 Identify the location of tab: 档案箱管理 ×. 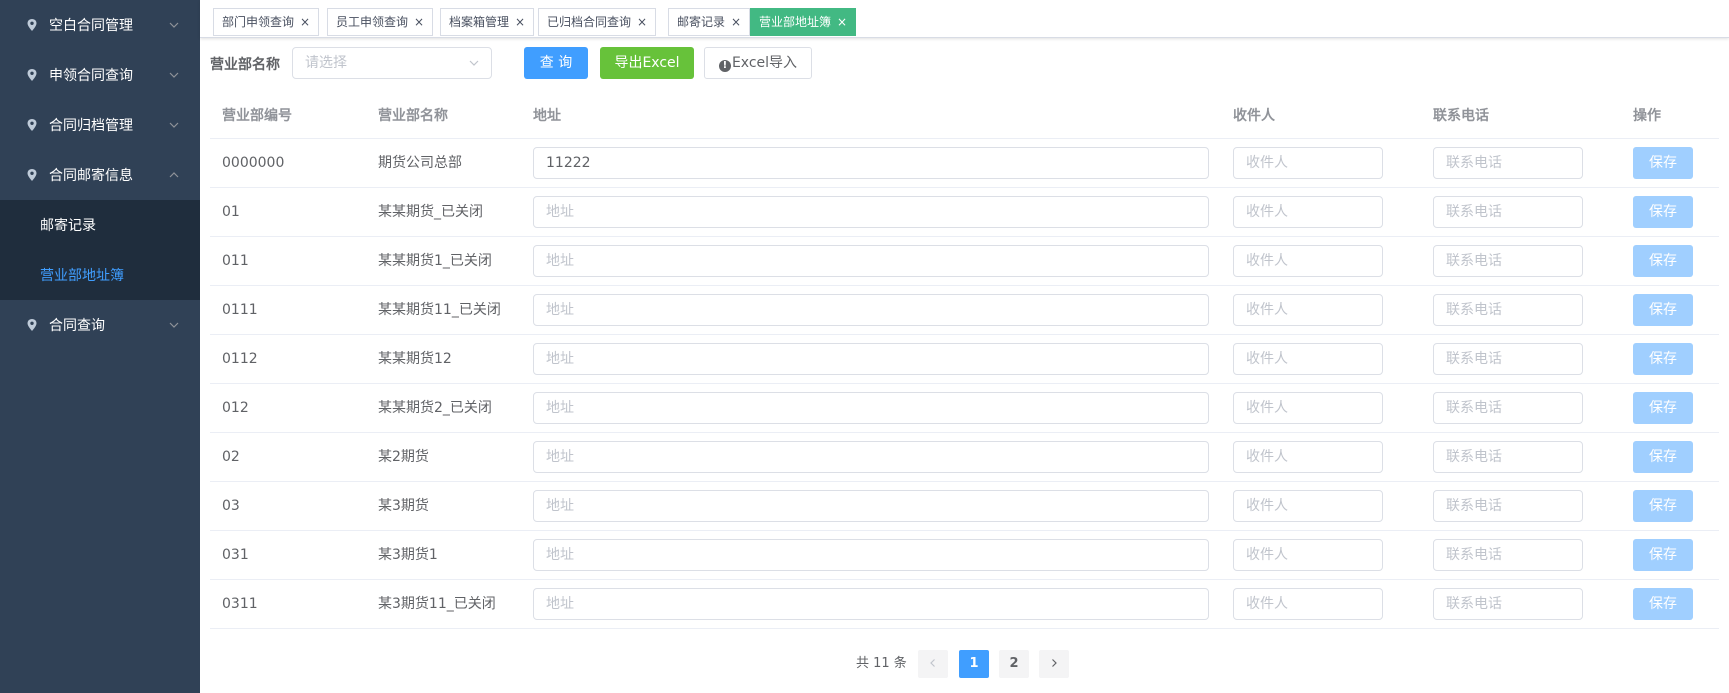
(487, 22).